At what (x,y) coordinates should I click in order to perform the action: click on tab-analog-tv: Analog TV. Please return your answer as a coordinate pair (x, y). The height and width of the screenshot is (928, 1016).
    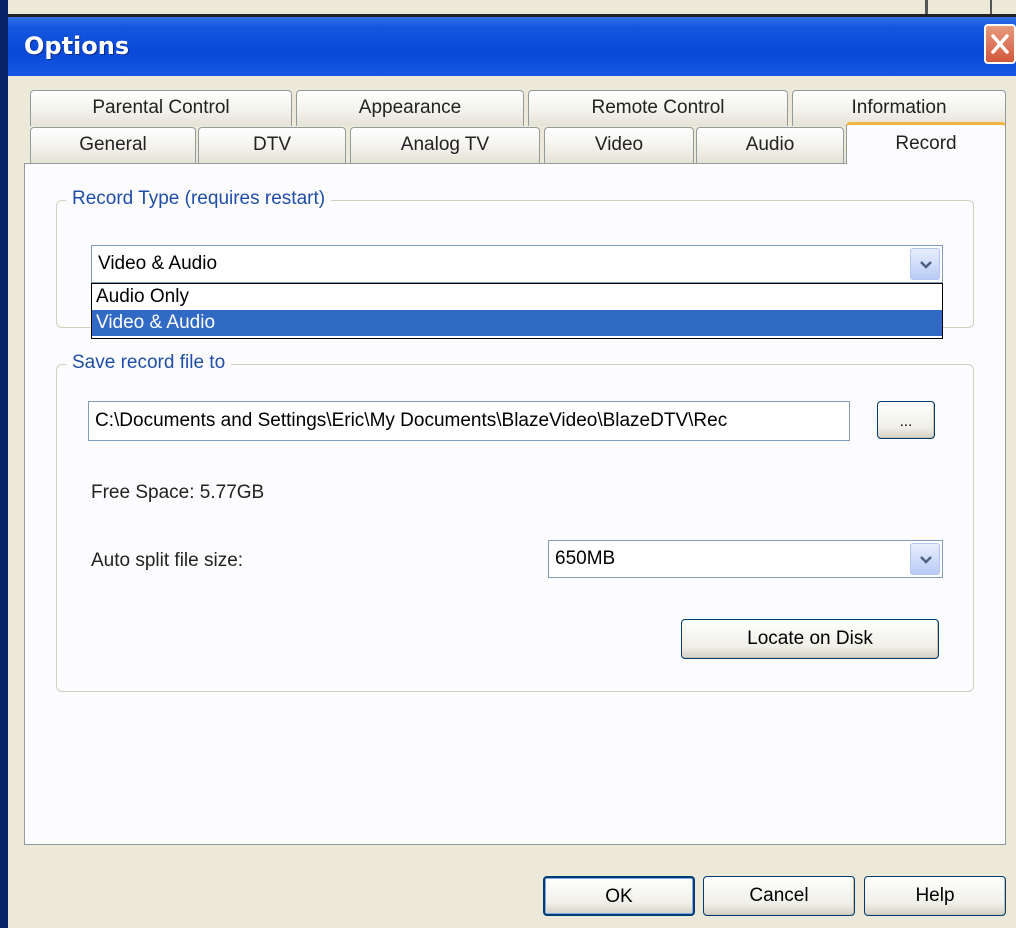
    Looking at the image, I should click on (445, 145).